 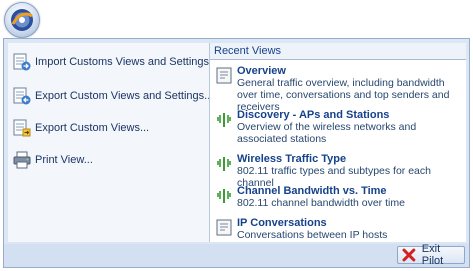 I want to click on application-menu-button, so click(x=22, y=20).